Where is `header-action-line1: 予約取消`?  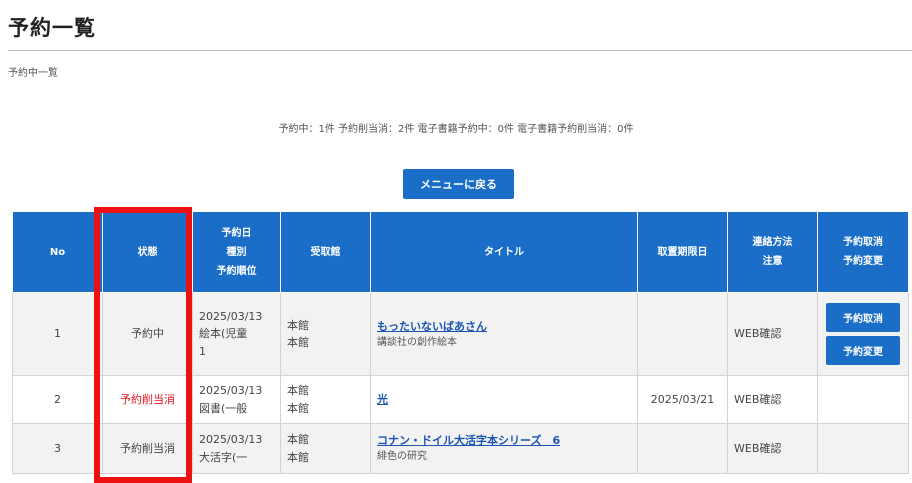 header-action-line1: 予約取消 is located at coordinates (863, 242).